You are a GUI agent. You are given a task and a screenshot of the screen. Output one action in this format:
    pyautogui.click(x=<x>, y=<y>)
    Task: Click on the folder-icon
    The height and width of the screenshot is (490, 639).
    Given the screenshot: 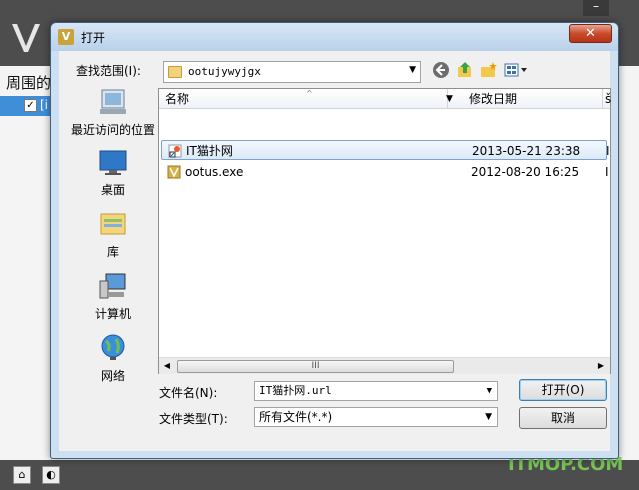 What is the action you would take?
    pyautogui.click(x=175, y=72)
    